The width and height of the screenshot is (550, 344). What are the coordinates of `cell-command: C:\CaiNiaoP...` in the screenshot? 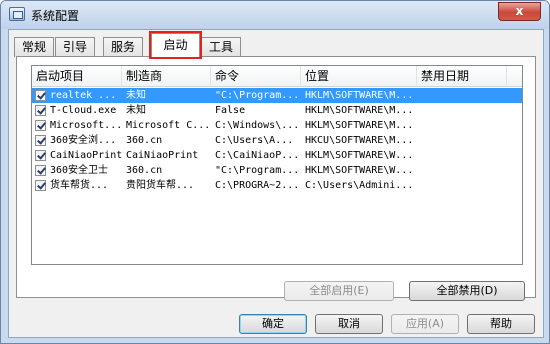 It's located at (257, 155).